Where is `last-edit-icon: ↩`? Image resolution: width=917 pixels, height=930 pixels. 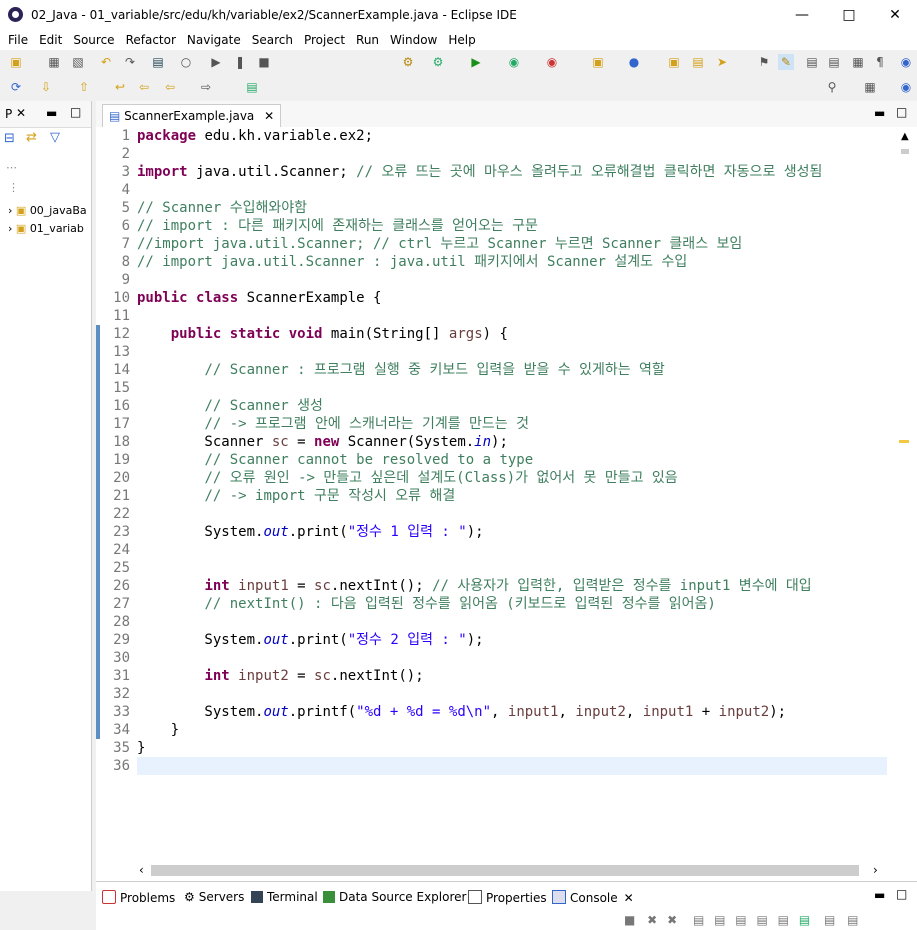 last-edit-icon: ↩ is located at coordinates (120, 87).